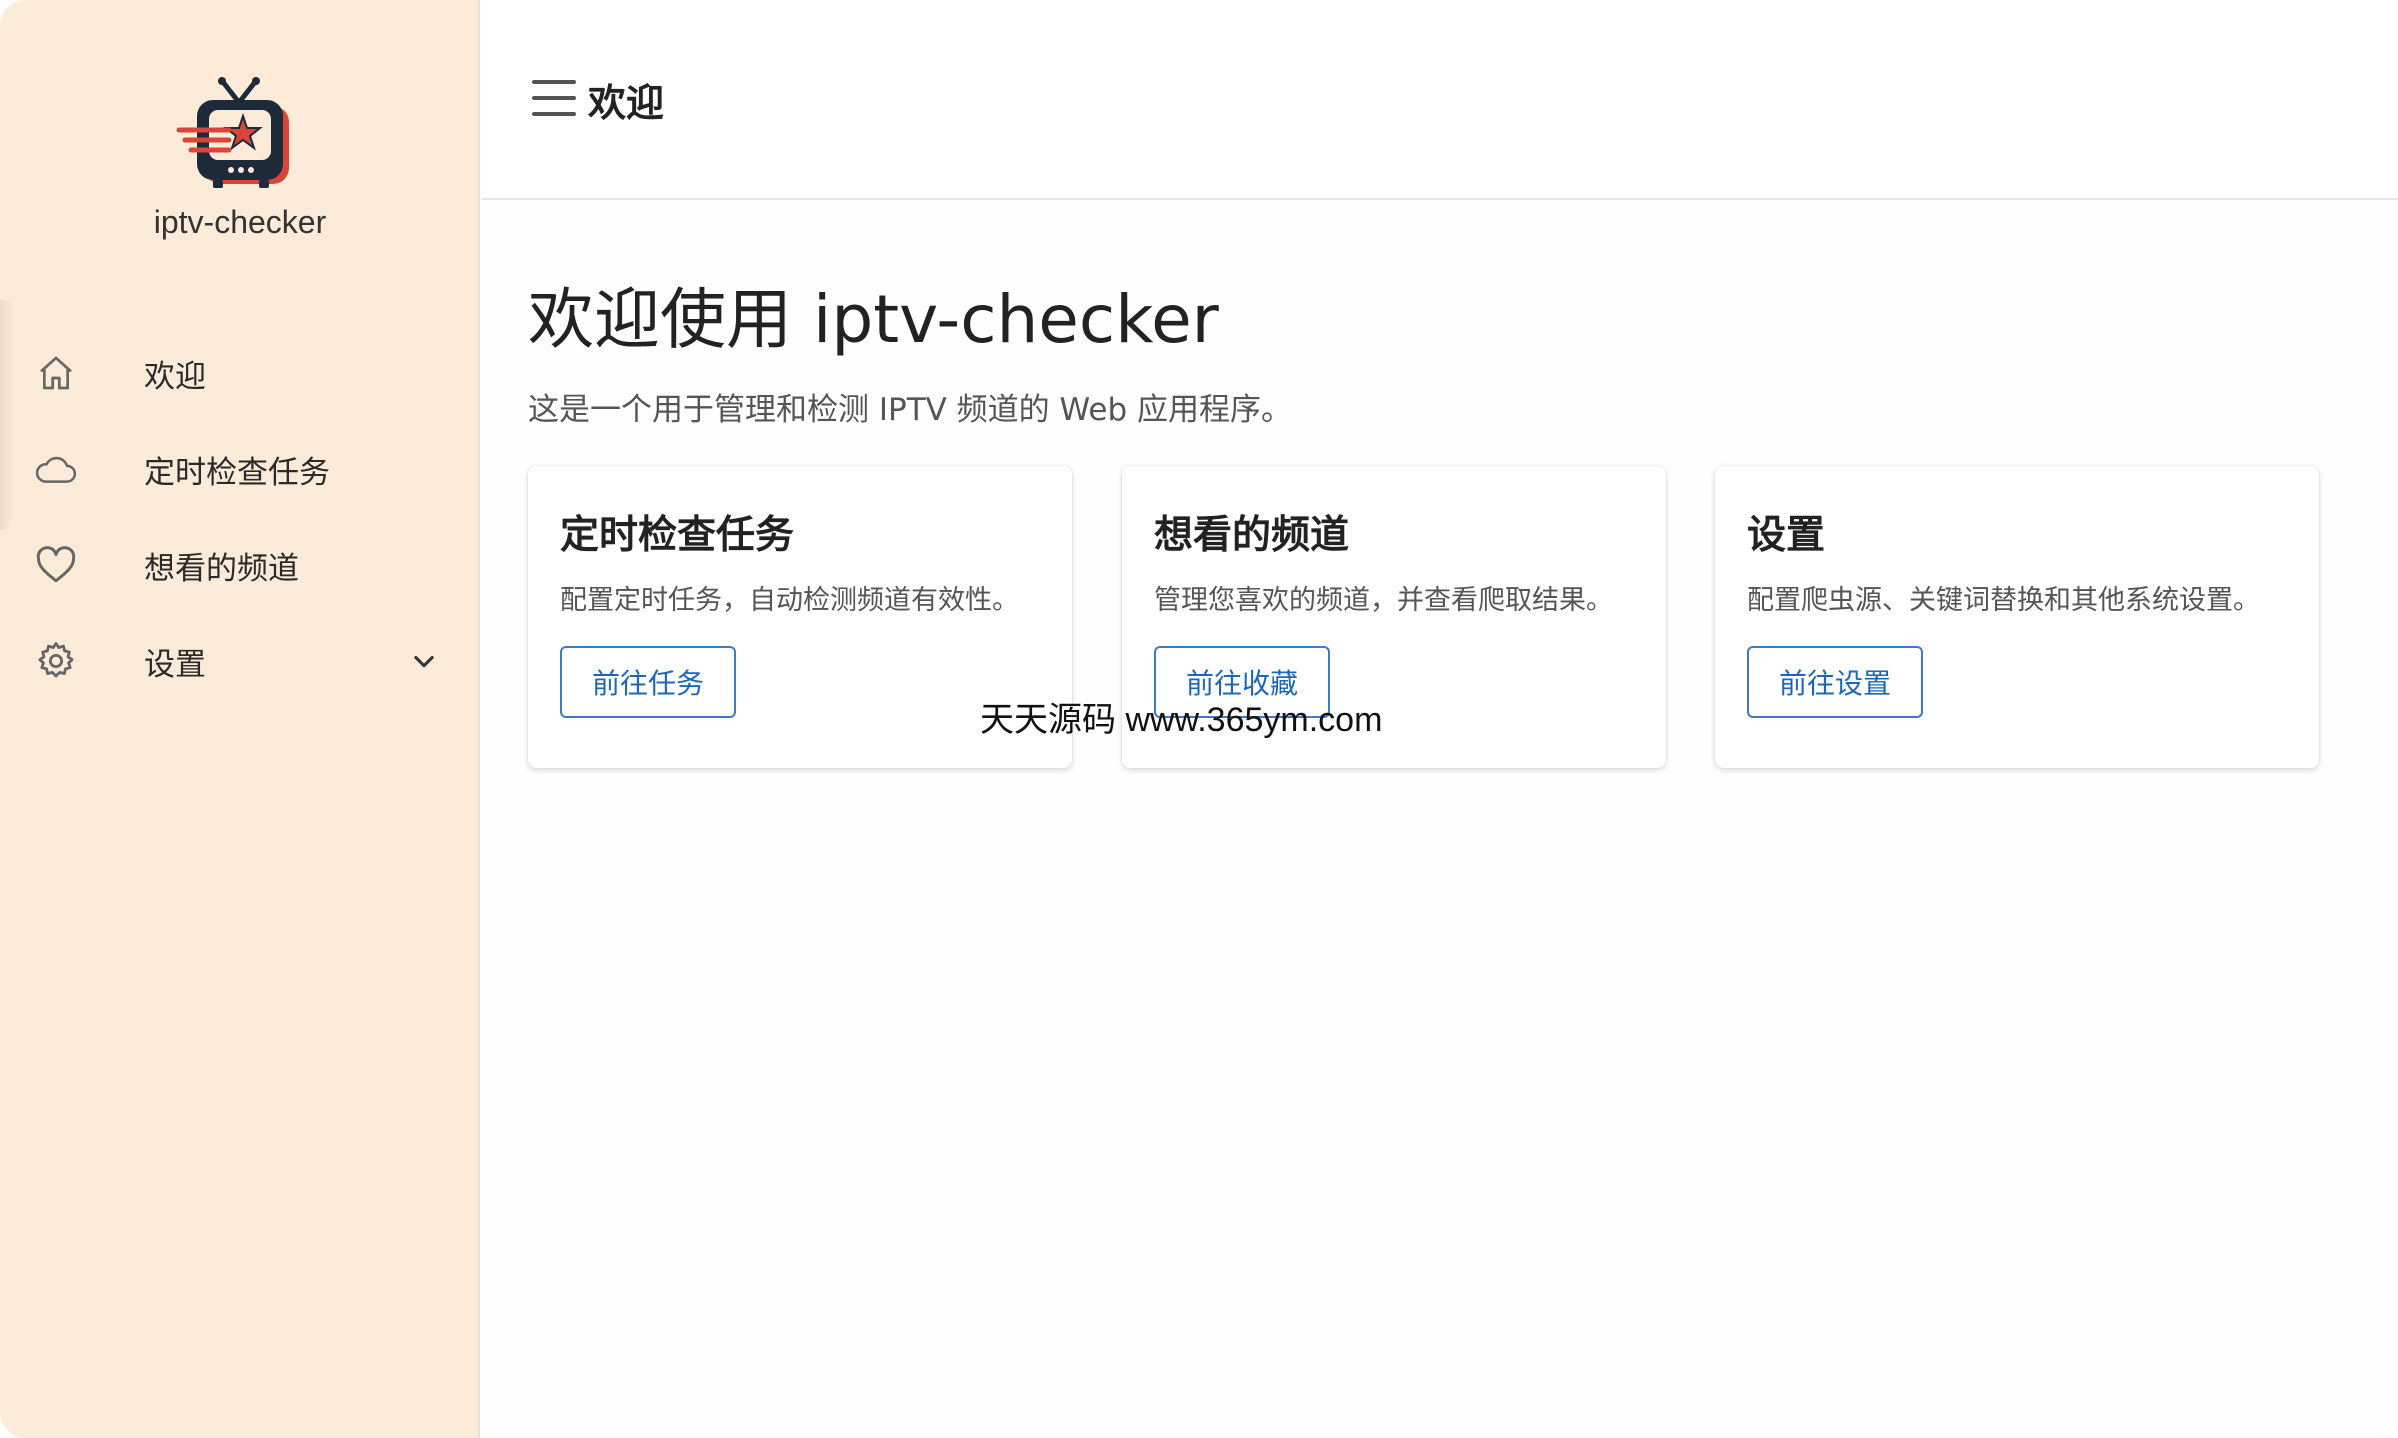 The height and width of the screenshot is (1438, 2398). Describe the element at coordinates (232, 132) in the screenshot. I see `tv-logo-icon` at that location.